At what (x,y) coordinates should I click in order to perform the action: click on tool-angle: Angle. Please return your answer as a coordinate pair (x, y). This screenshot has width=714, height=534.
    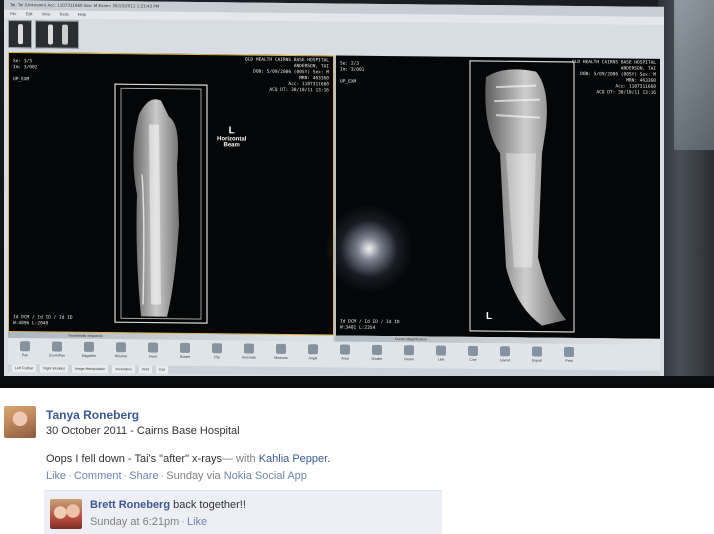
    Looking at the image, I should click on (313, 350).